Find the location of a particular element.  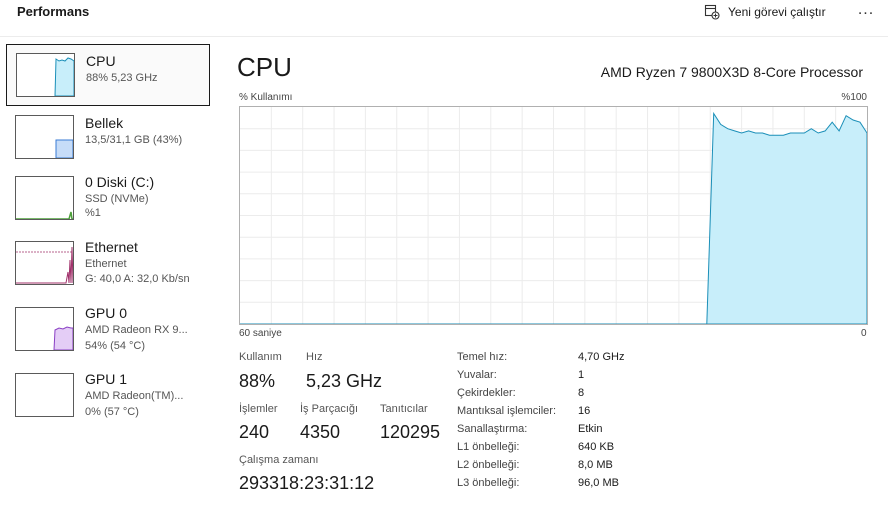

page-title: Performans is located at coordinates (53, 11).